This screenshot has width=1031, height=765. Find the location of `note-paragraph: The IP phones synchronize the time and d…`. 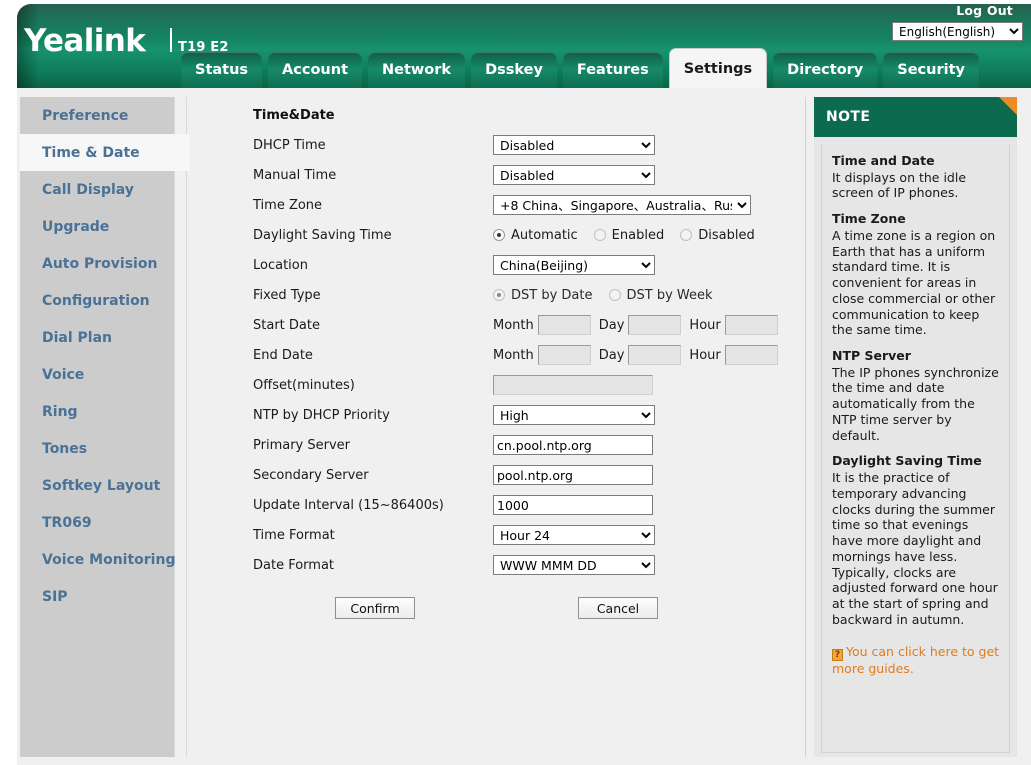

note-paragraph: The IP phones synchronize the time and d… is located at coordinates (915, 403).